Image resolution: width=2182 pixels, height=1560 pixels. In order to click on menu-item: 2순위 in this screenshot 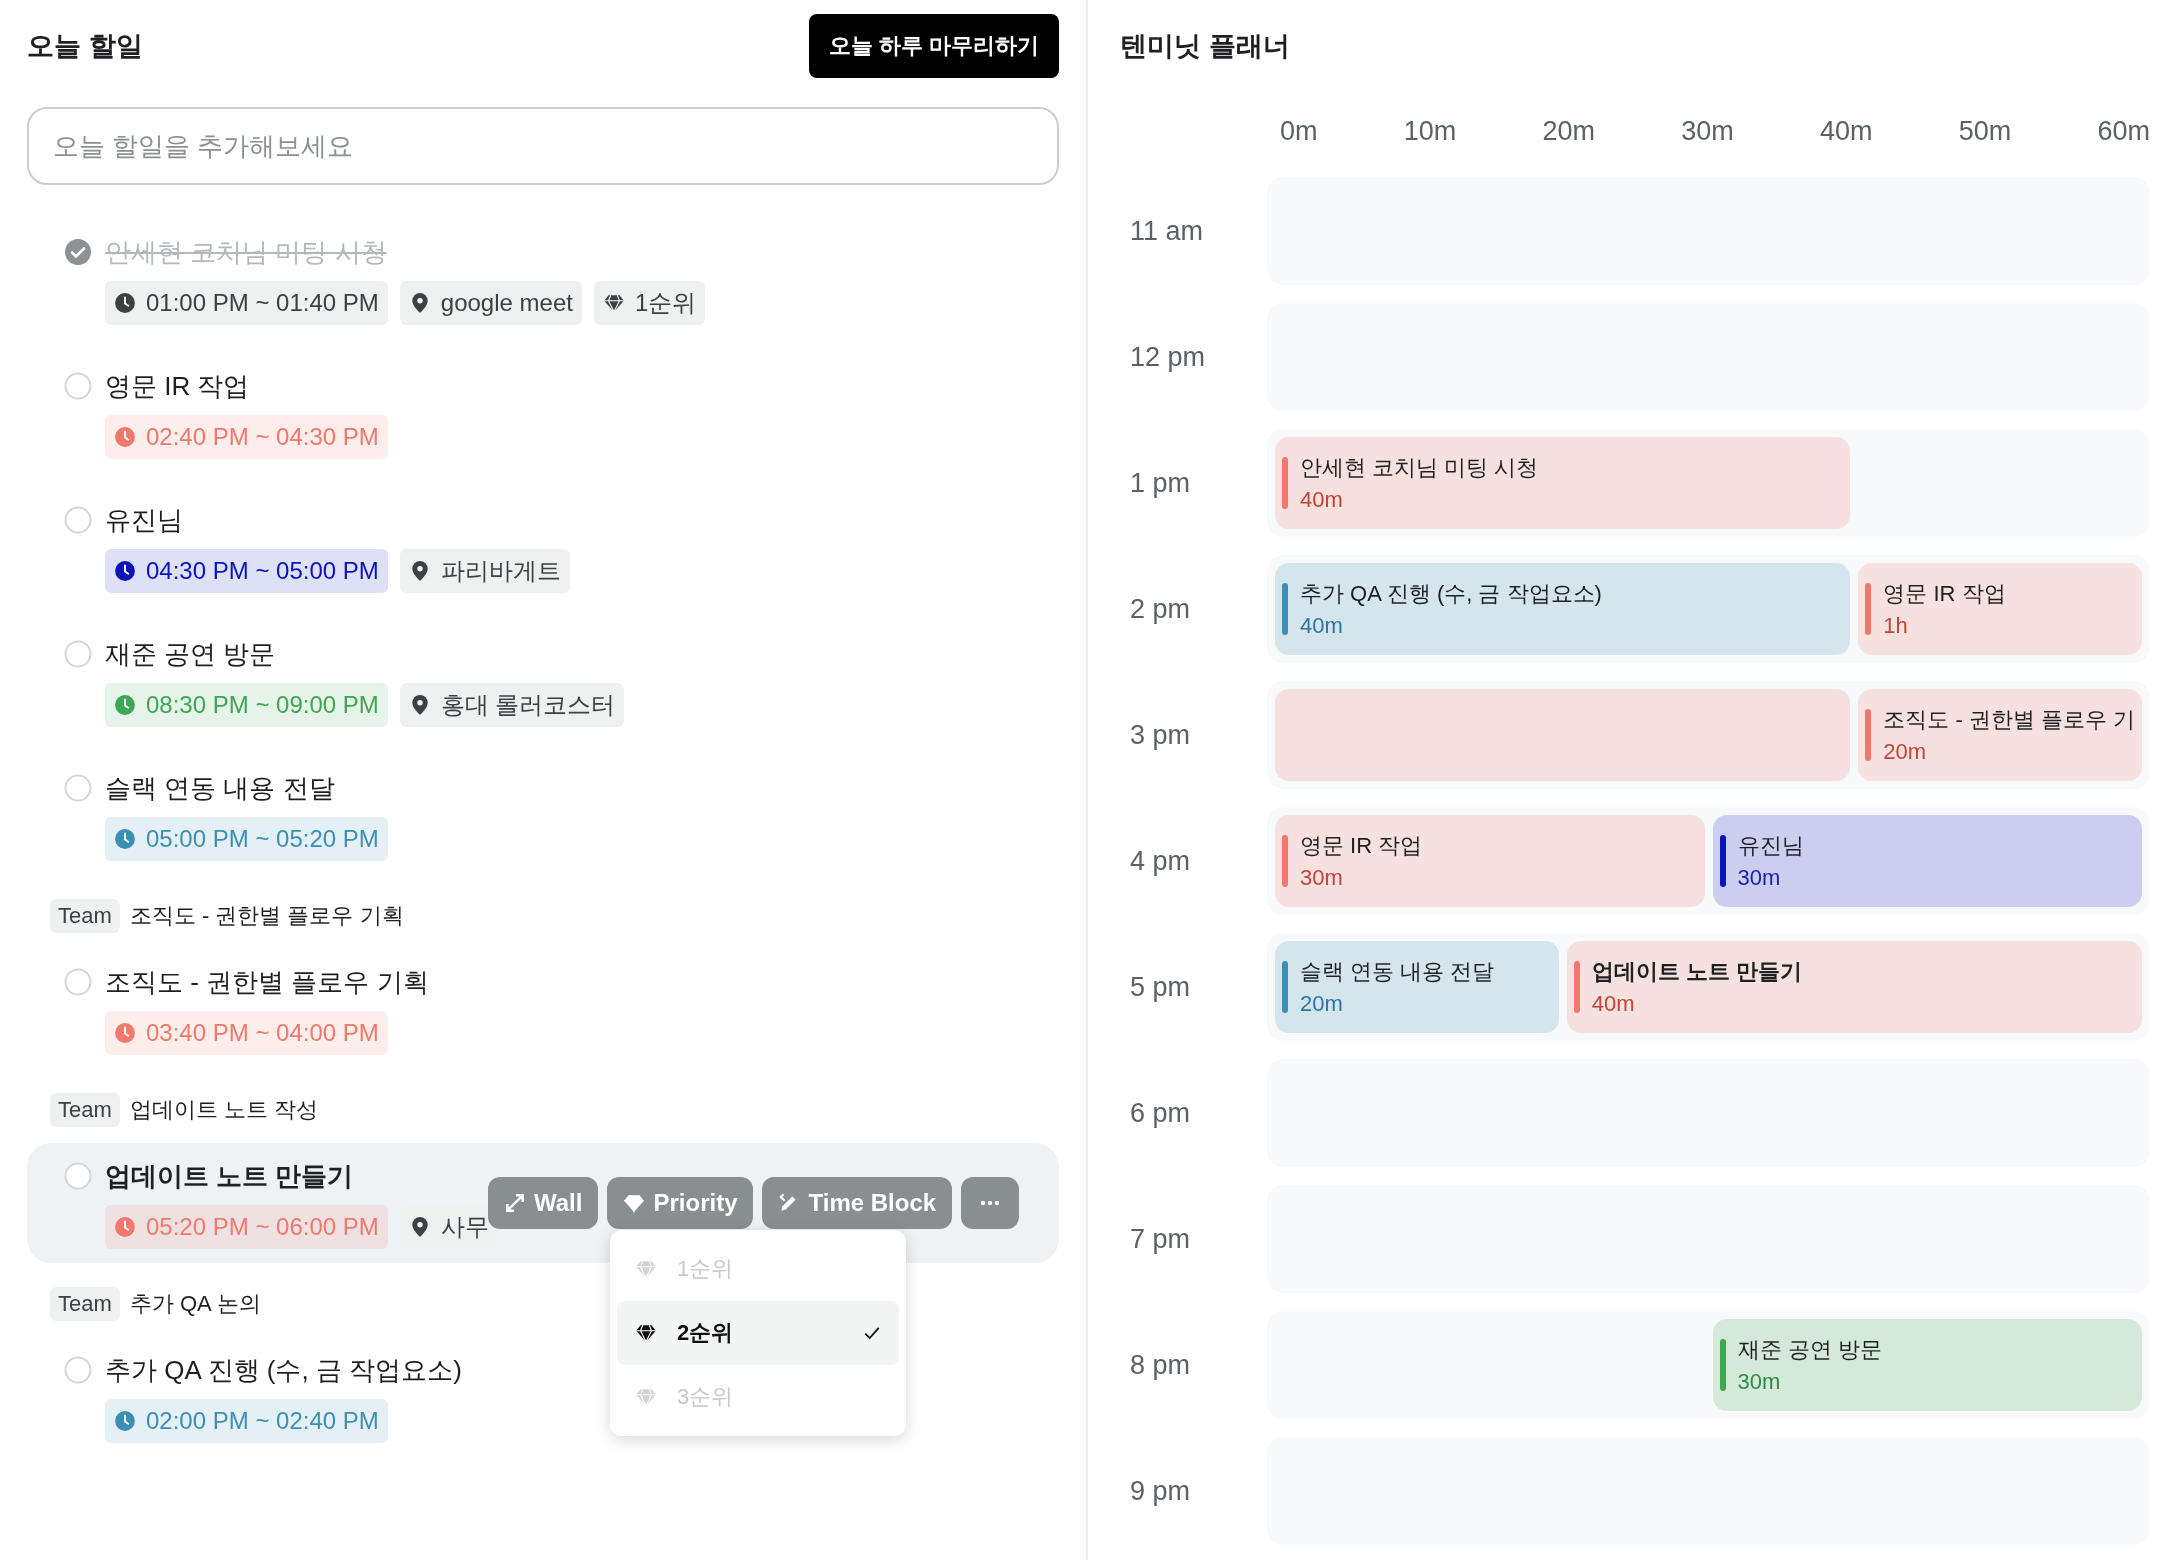, I will do `click(758, 1333)`.